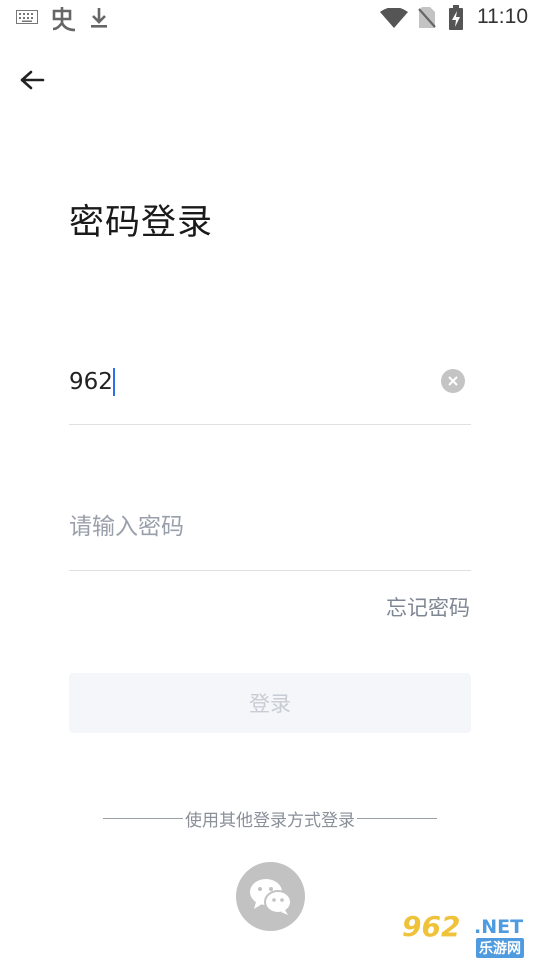 Image resolution: width=540 pixels, height=960 pixels. I want to click on login-button: 登录, so click(270, 703).